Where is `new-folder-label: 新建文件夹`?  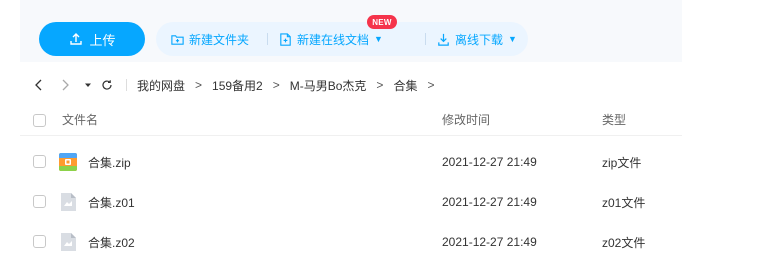
new-folder-label: 新建文件夹 is located at coordinates (219, 39).